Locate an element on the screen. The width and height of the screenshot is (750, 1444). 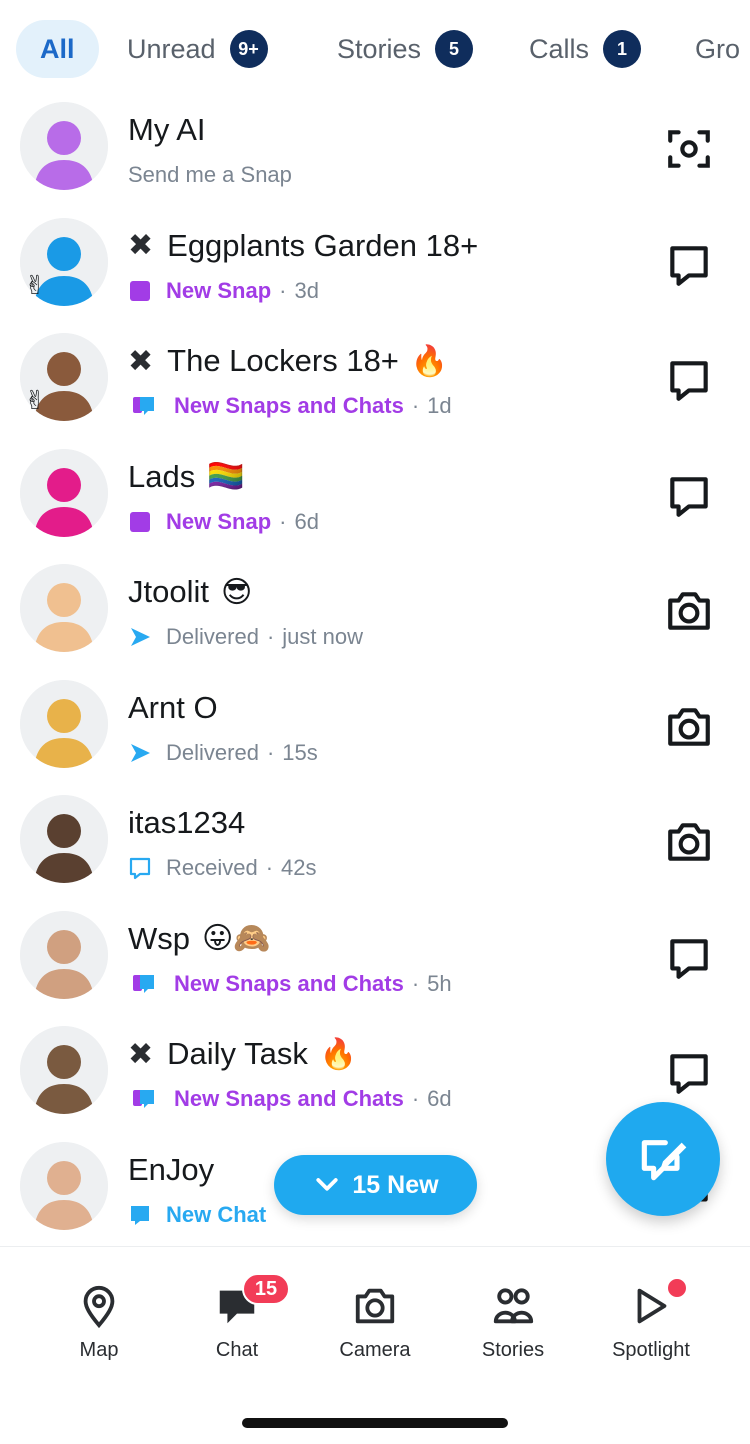
nav-chat: 15 Chat is located at coordinates (237, 1317).